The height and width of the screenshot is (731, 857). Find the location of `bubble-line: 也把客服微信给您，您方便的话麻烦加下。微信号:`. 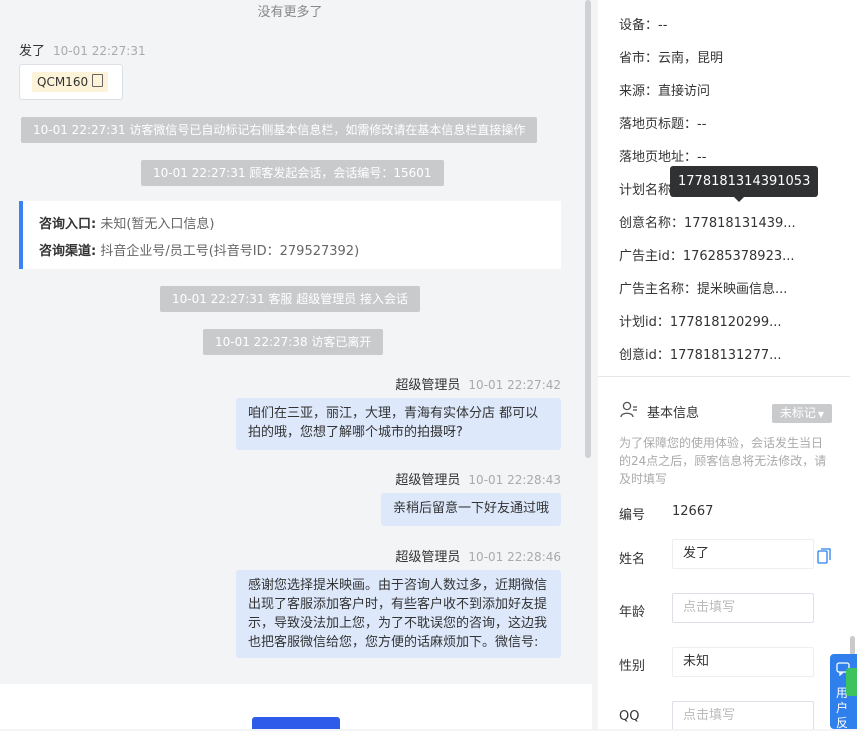

bubble-line: 也把客服微信给您，您方便的话麻烦加下。微信号: is located at coordinates (393, 642).